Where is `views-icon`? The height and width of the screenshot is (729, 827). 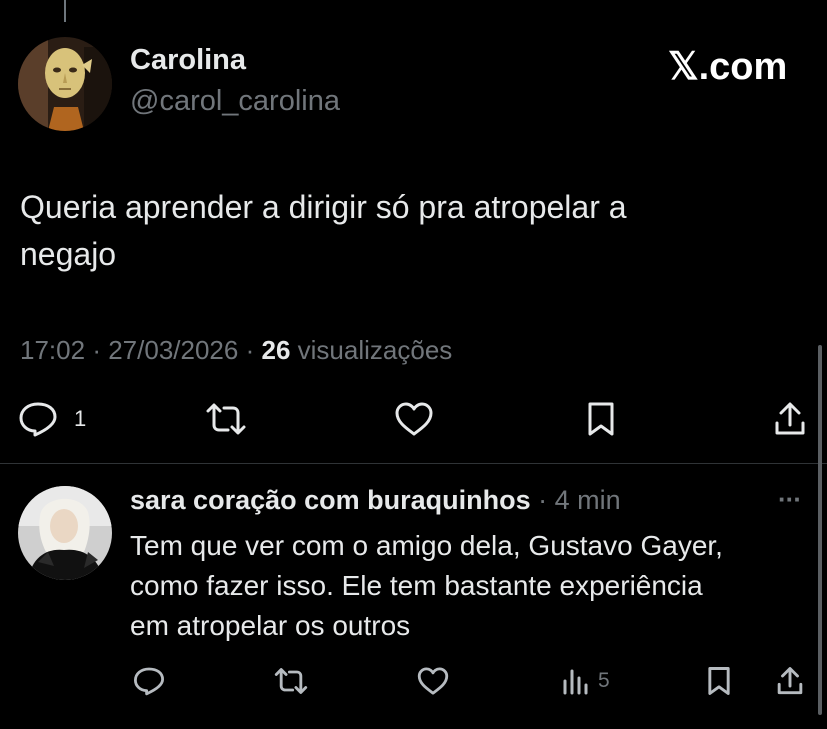
views-icon is located at coordinates (576, 681).